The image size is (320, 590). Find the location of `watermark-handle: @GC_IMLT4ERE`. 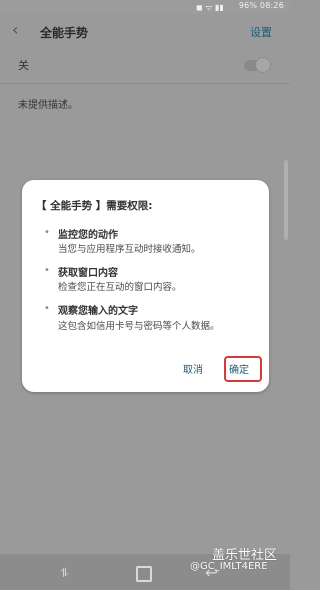

watermark-handle: @GC_IMLT4ERE is located at coordinates (229, 566).